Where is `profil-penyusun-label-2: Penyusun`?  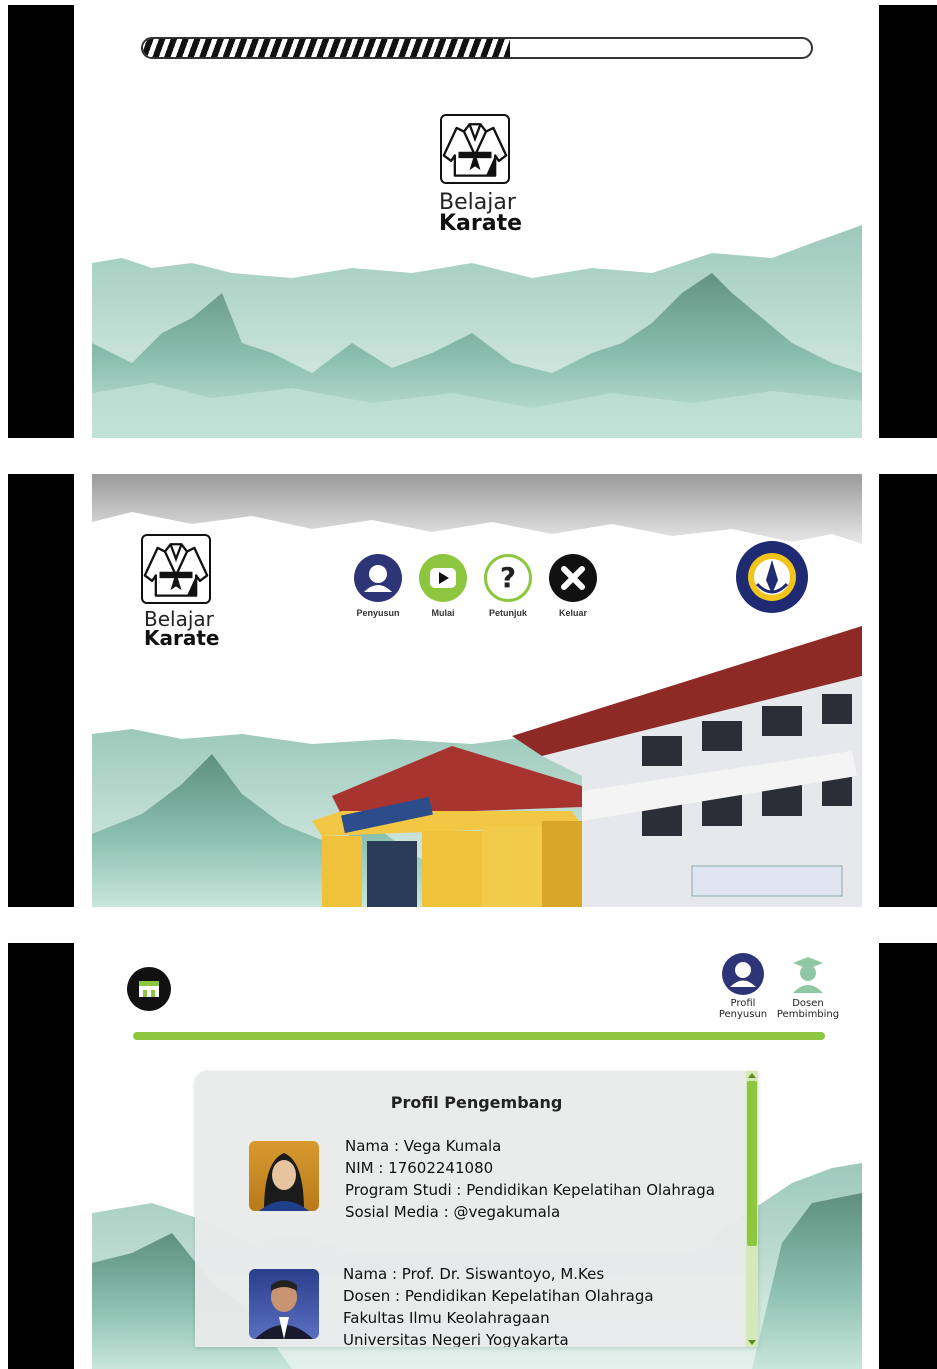
profil-penyusun-label-2: Penyusun is located at coordinates (743, 1014).